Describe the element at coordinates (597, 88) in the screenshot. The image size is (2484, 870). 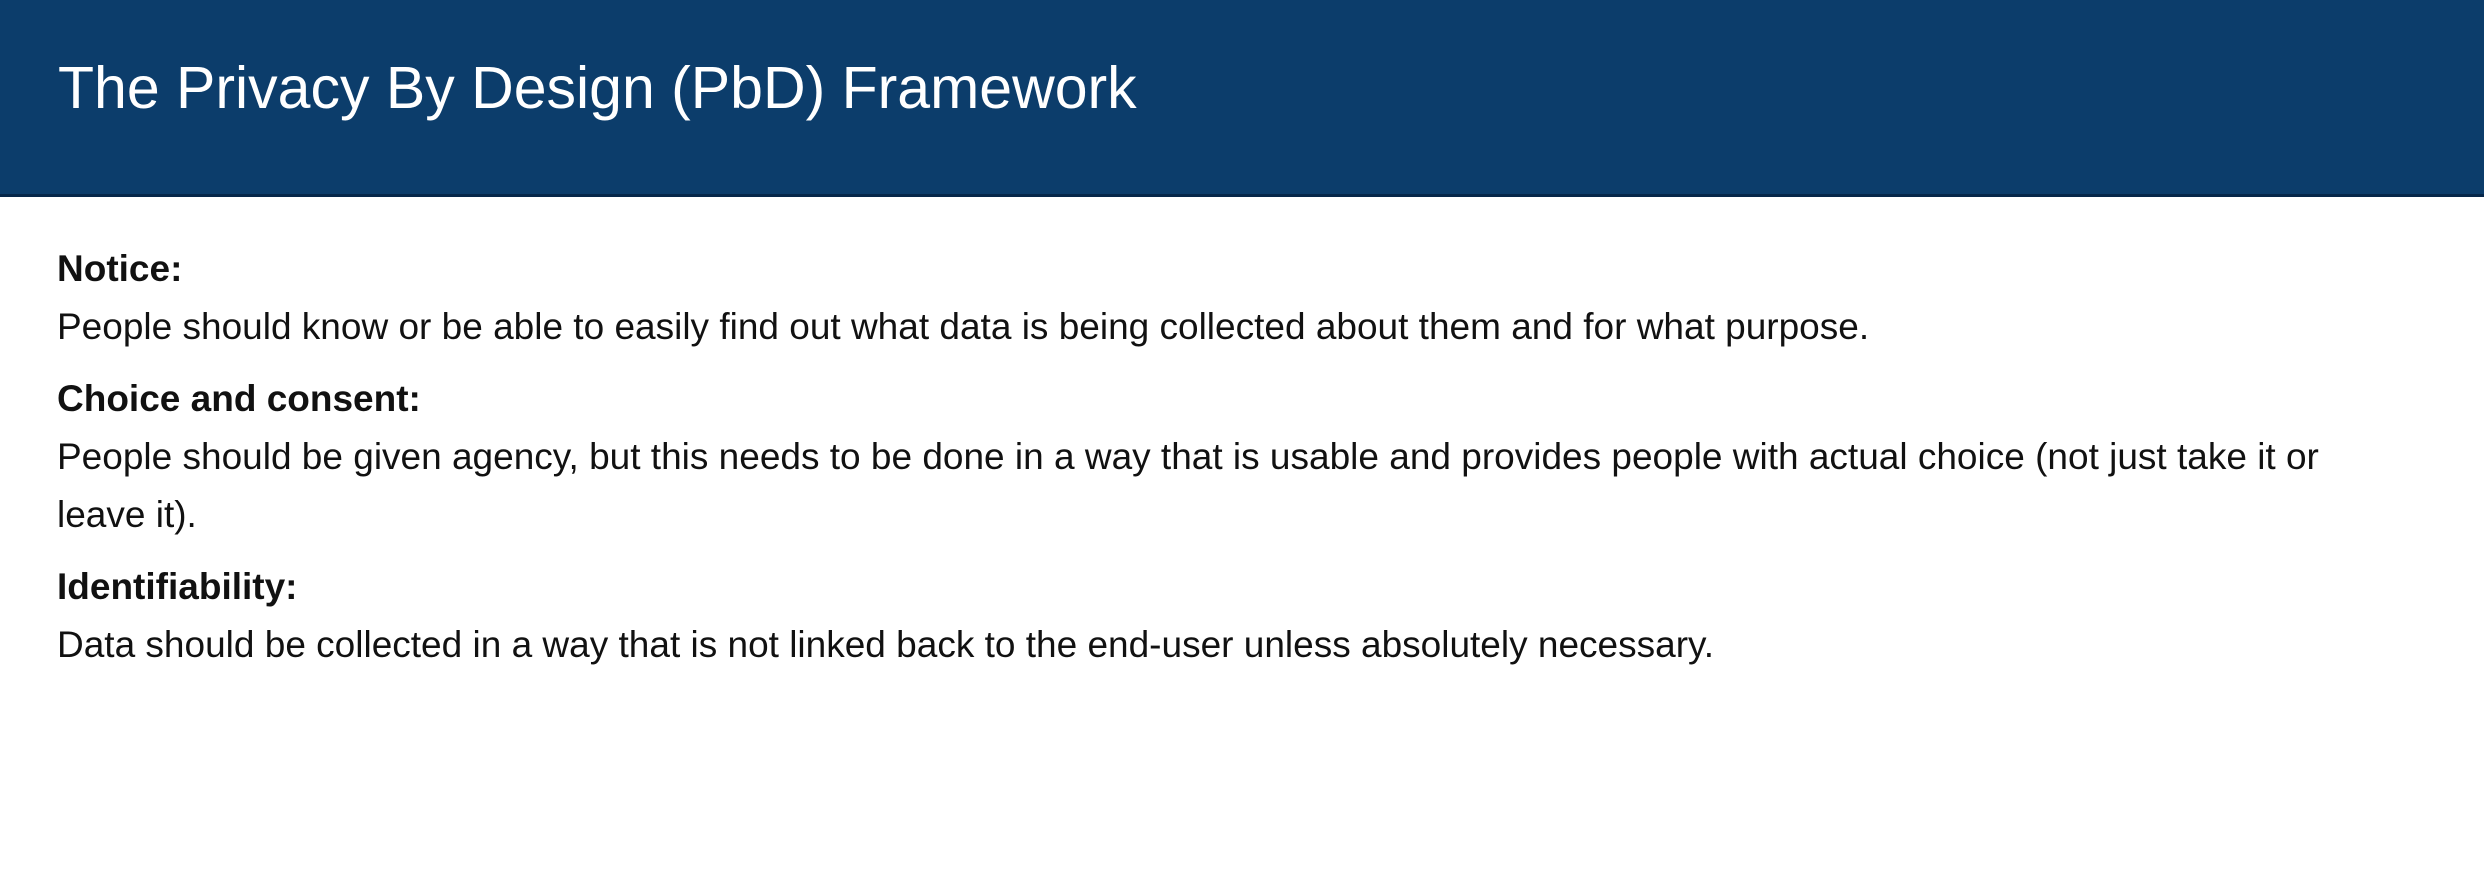
I see `slide-title: The Privacy By Design (PbD) Framework` at that location.